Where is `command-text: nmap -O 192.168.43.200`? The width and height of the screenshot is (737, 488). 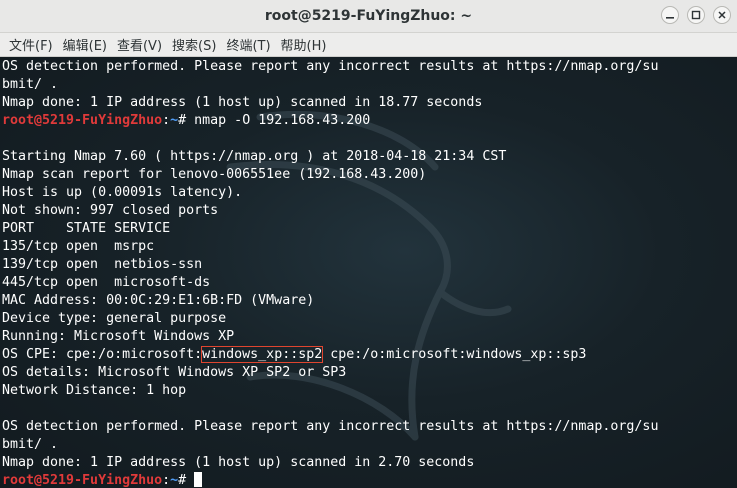 command-text: nmap -O 192.168.43.200 is located at coordinates (282, 120).